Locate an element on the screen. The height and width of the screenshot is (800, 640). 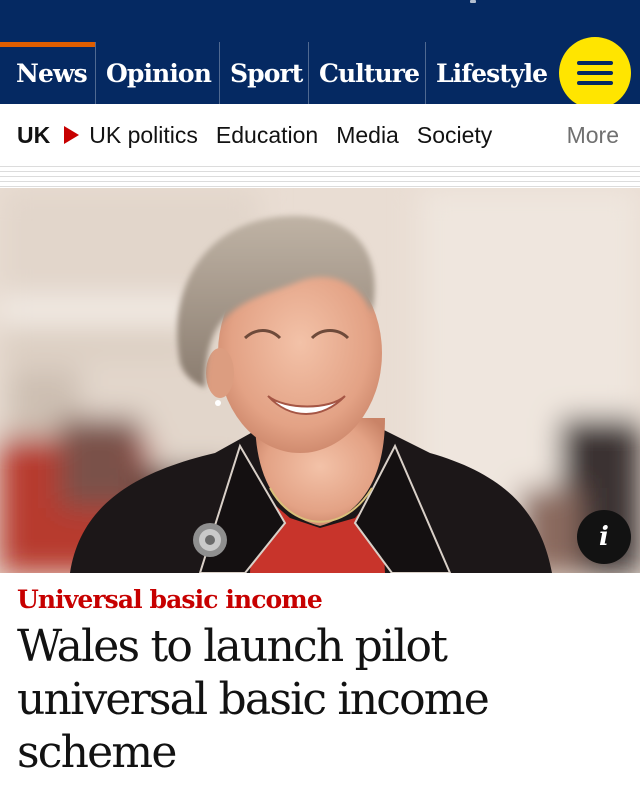
nav-opinion: Opinion is located at coordinates (158, 73).